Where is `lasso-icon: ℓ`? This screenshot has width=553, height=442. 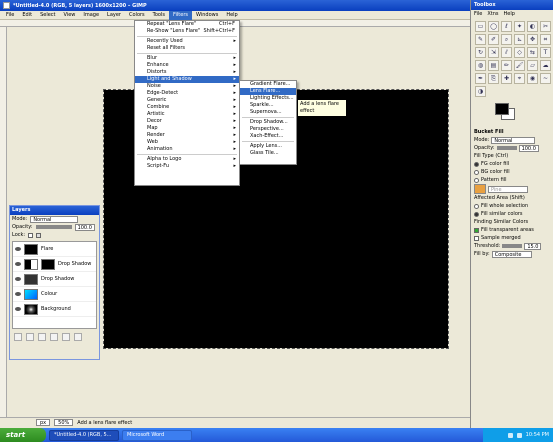
lasso-icon: ℓ is located at coordinates (506, 26).